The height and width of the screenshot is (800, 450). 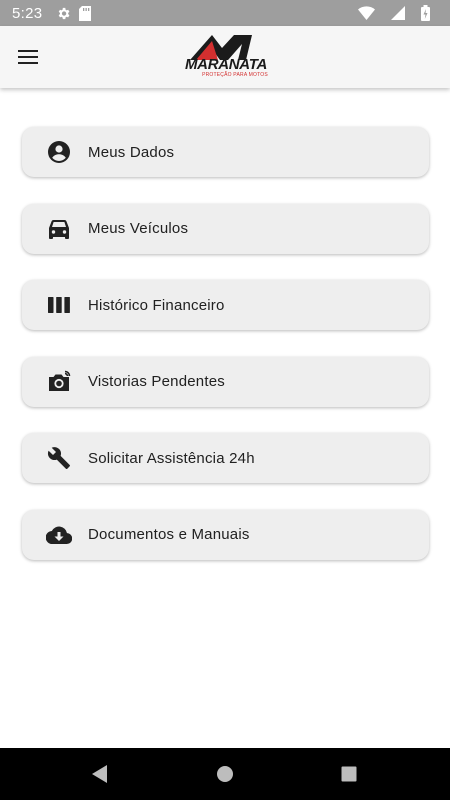 I want to click on brand-logo: MARANATA PROTEÇÃO PARA MOTOS, so click(x=226, y=58).